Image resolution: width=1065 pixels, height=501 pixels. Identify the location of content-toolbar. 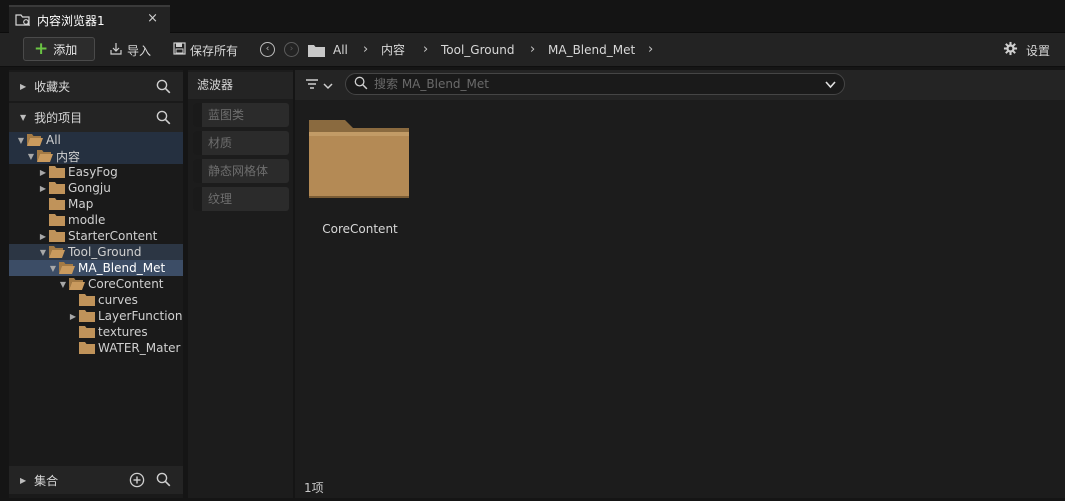
(680, 85).